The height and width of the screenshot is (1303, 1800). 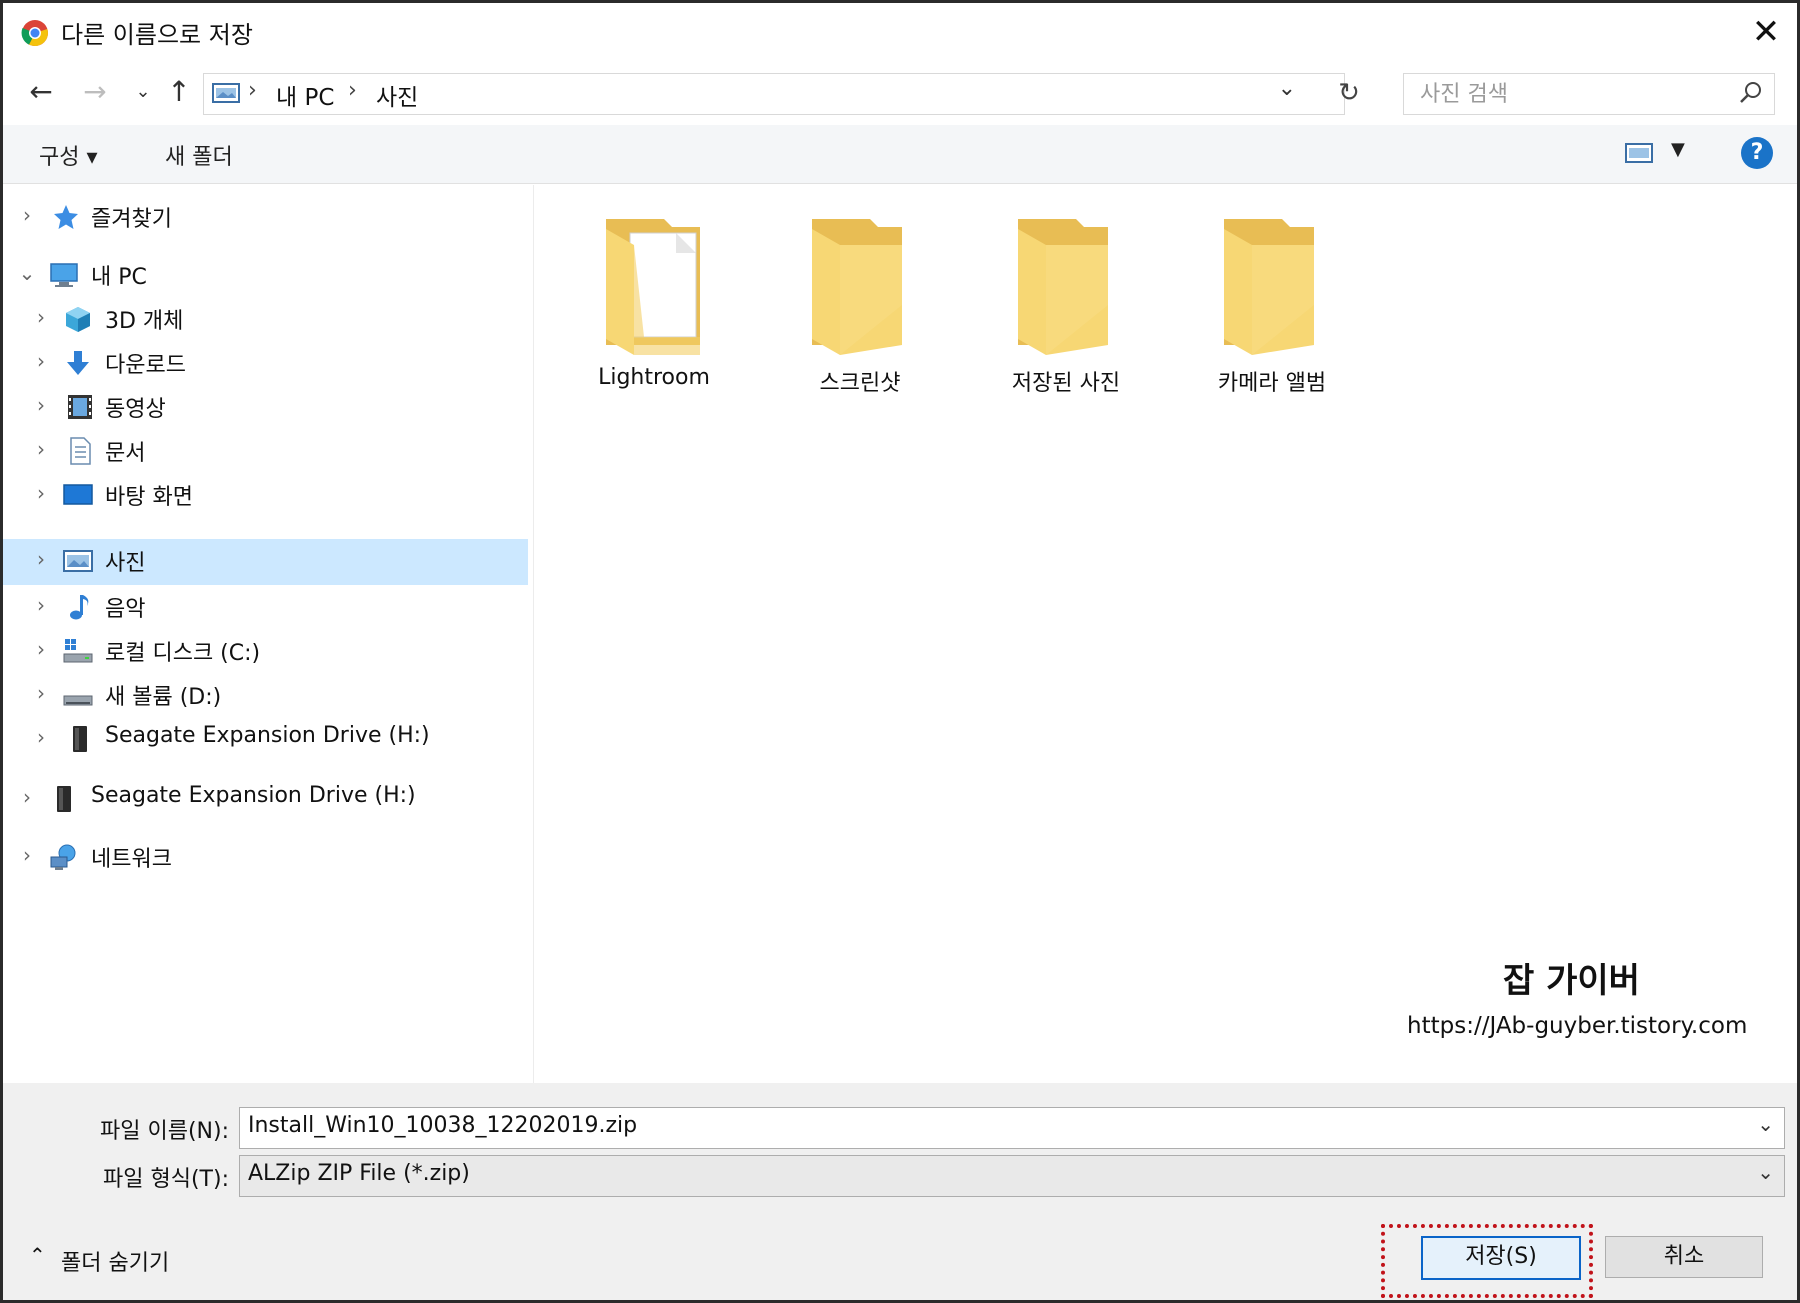 I want to click on nav-item-desktop: › 바탕 화면, so click(x=265, y=495).